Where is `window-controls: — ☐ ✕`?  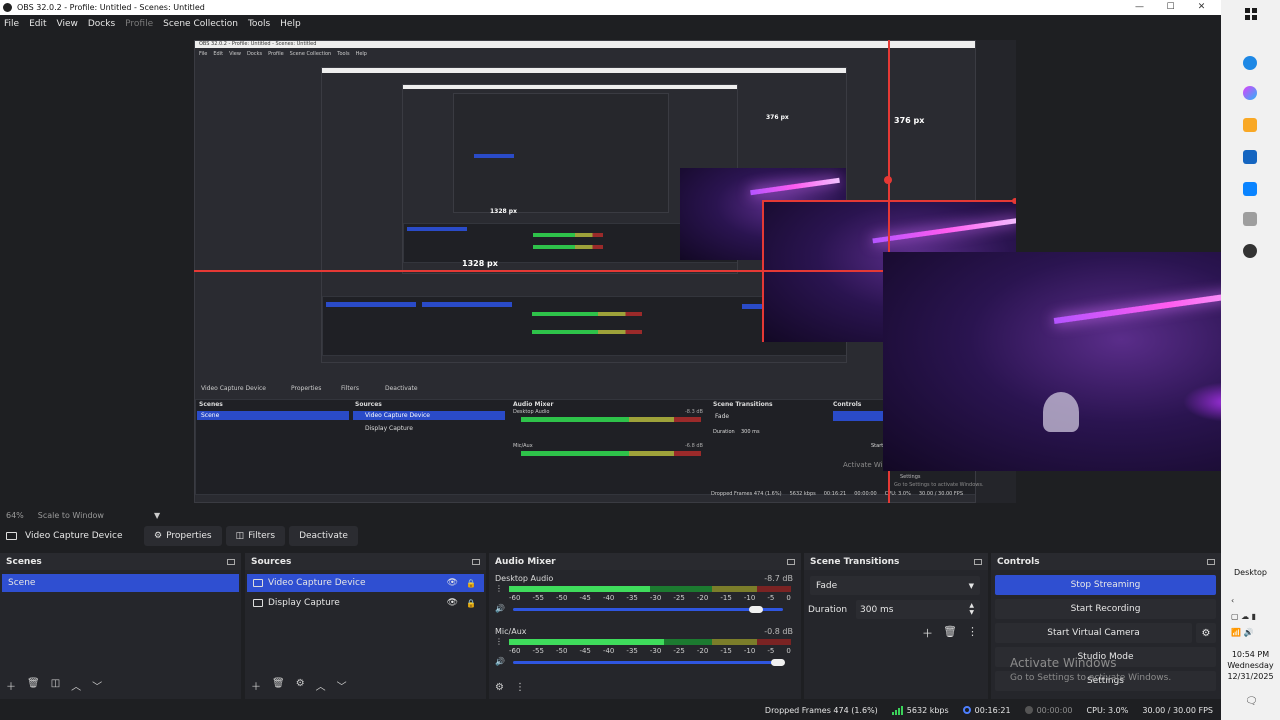 window-controls: — ☐ ✕ is located at coordinates (1170, 7).